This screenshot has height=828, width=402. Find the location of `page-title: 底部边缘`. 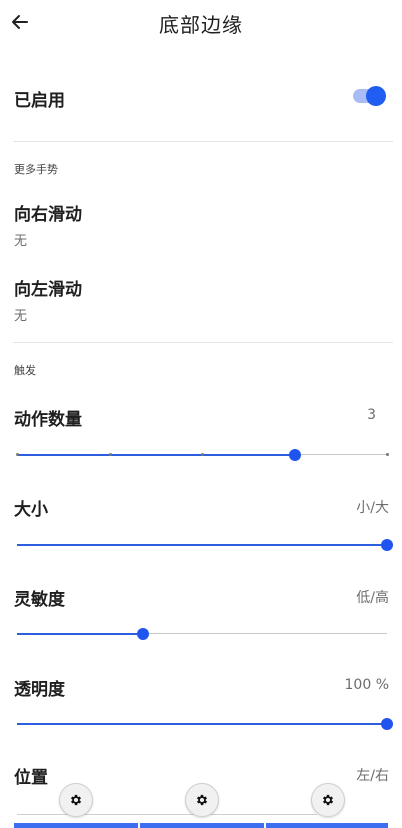

page-title: 底部边缘 is located at coordinates (201, 25).